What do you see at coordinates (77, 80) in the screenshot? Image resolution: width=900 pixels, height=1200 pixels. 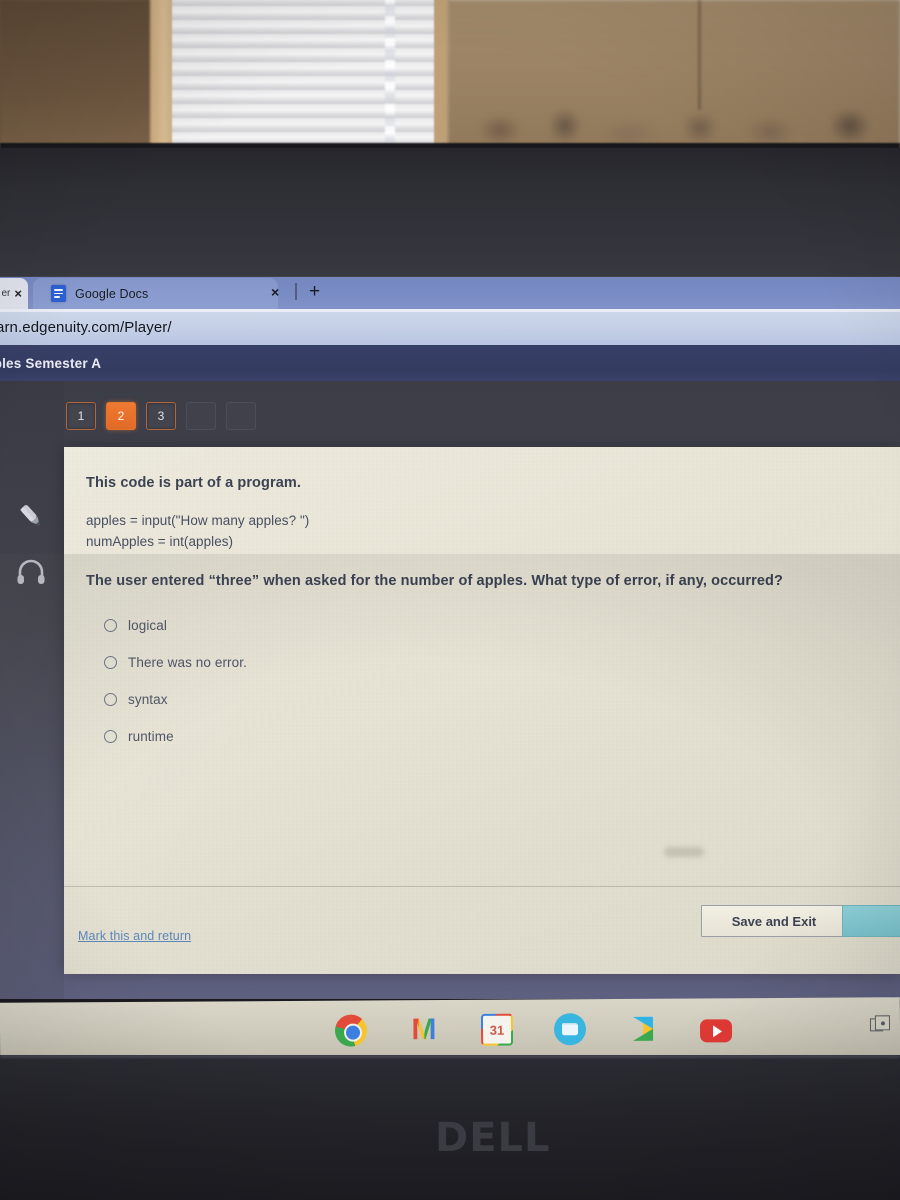 I see `left-wall` at bounding box center [77, 80].